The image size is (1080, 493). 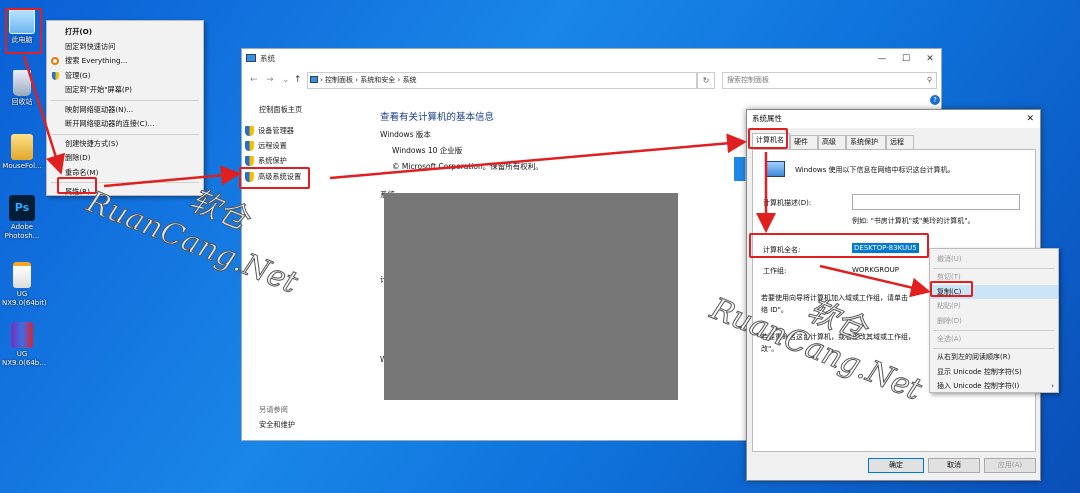 I want to click on arrow-to-dialog, so click(x=538, y=156).